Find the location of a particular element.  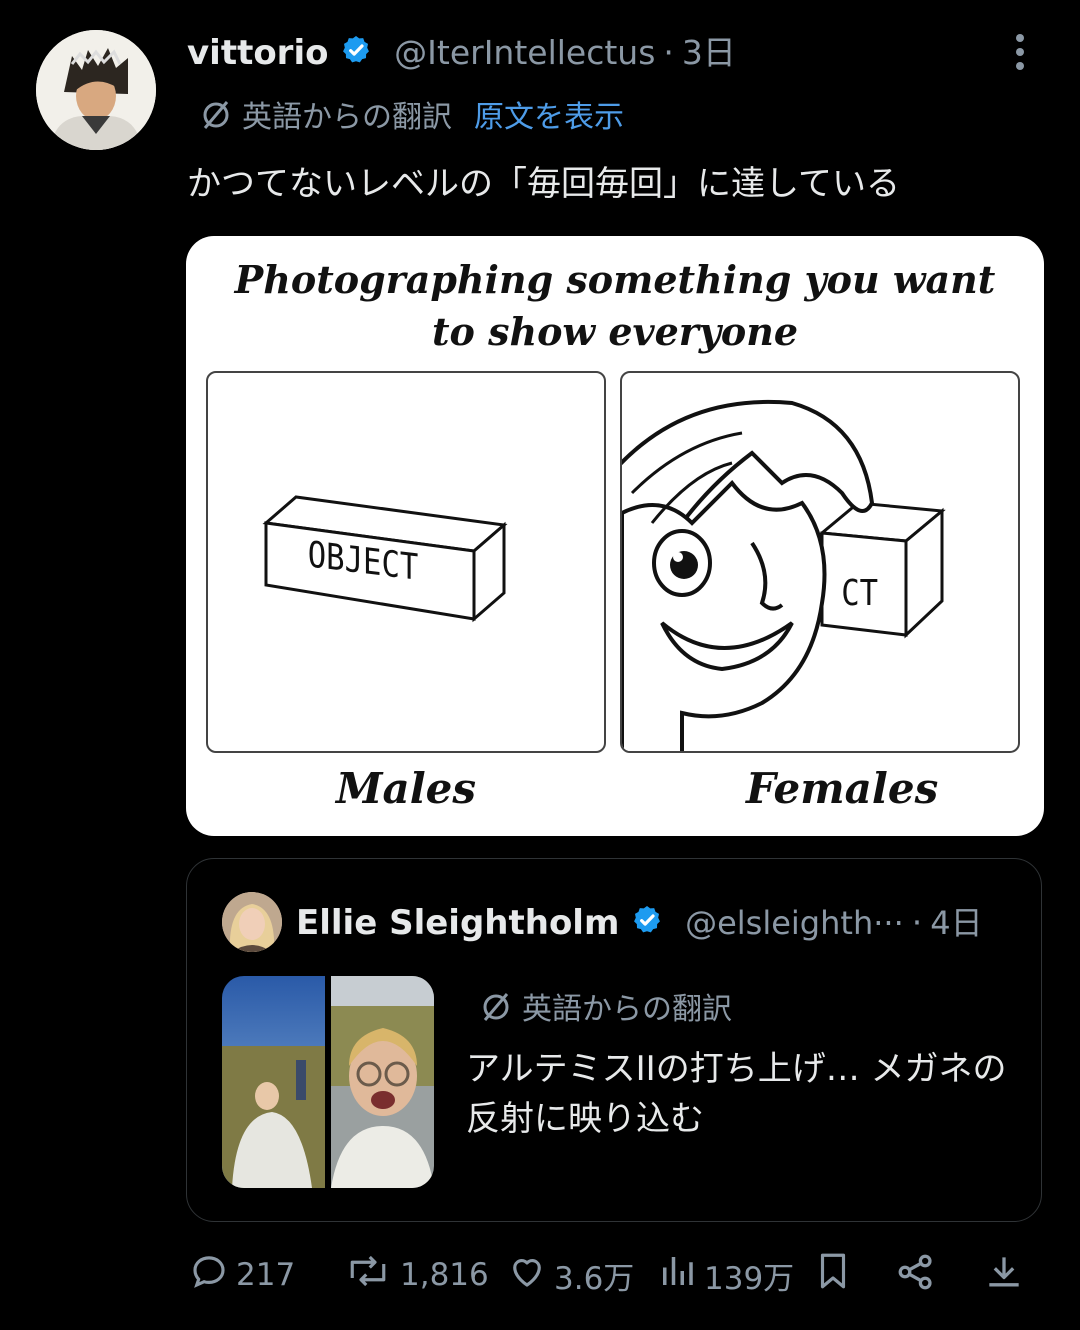

caption-males: Males is located at coordinates (406, 788).